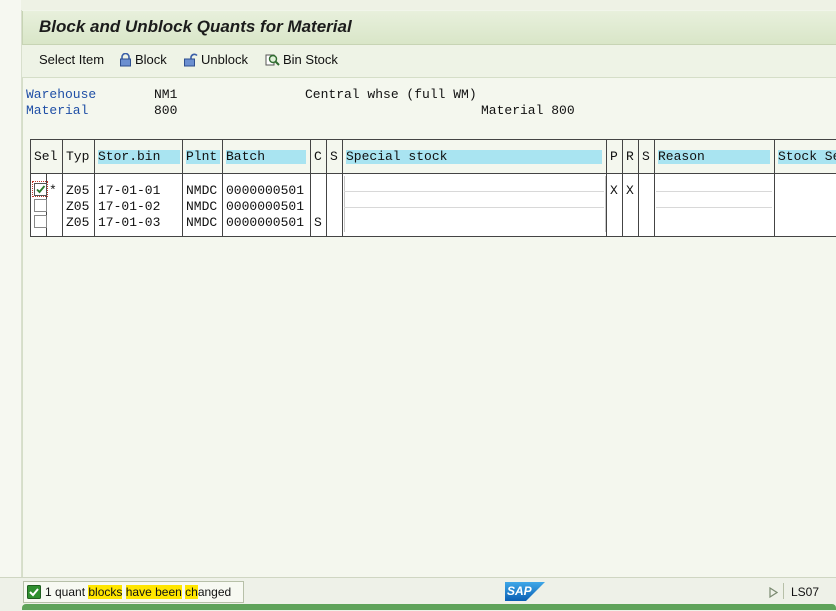 The height and width of the screenshot is (611, 836). I want to click on cell-stor-bin: 17-01-03, so click(129, 222).